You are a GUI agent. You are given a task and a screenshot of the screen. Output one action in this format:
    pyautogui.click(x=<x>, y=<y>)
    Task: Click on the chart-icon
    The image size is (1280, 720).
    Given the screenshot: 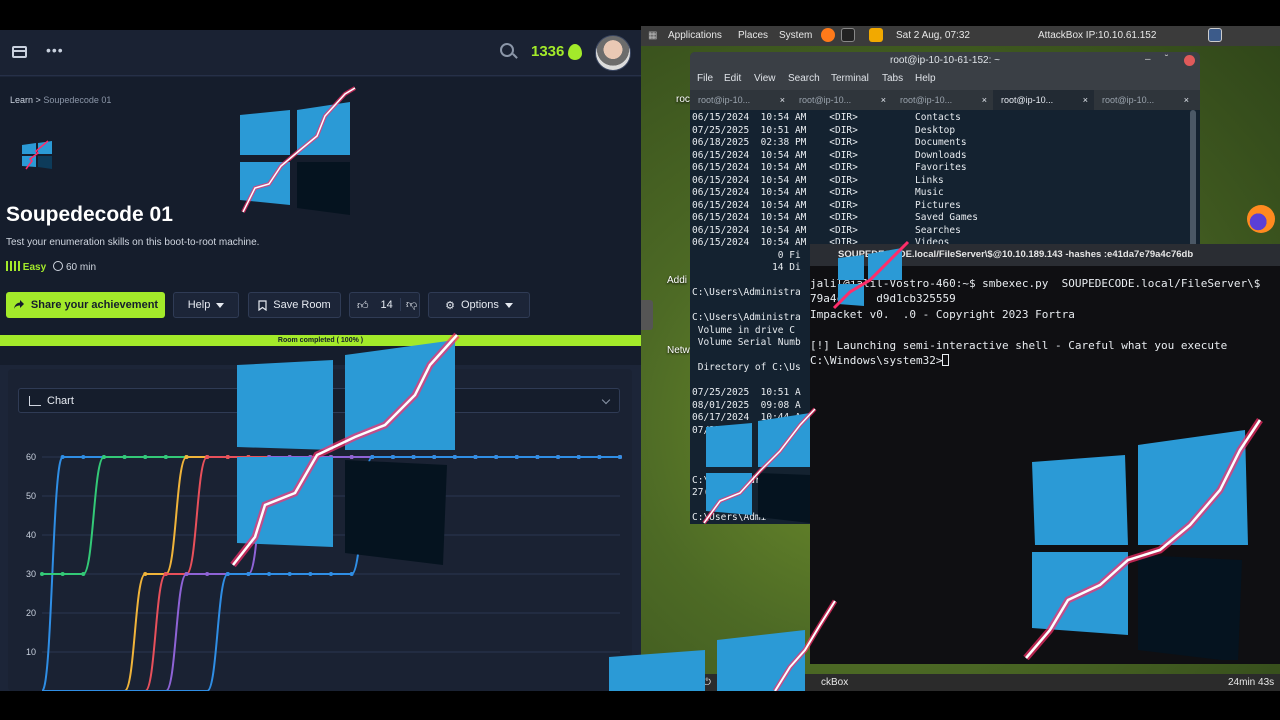 What is the action you would take?
    pyautogui.click(x=35, y=401)
    